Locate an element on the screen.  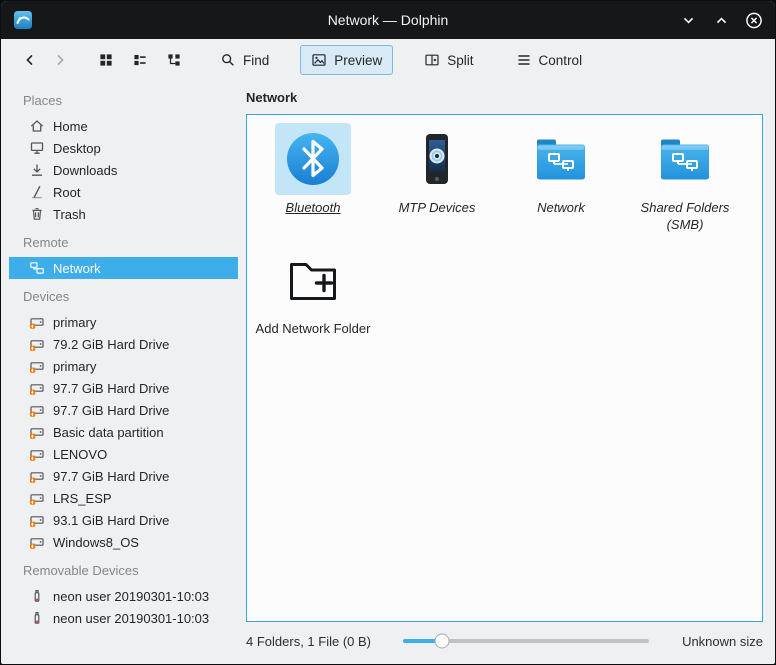
icons-view-button is located at coordinates (106, 60).